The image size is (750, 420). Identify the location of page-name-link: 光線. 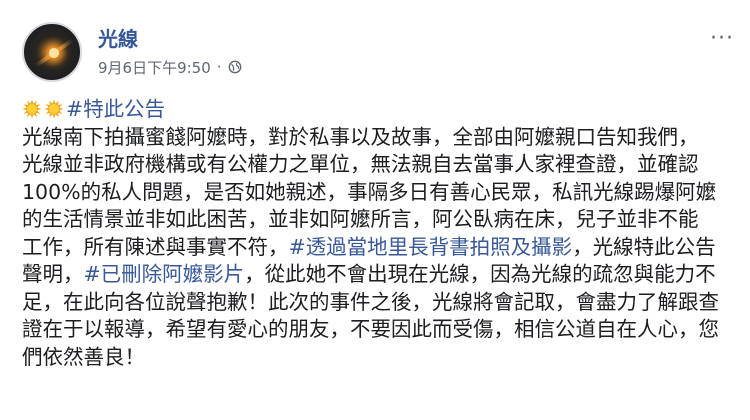
(170, 39).